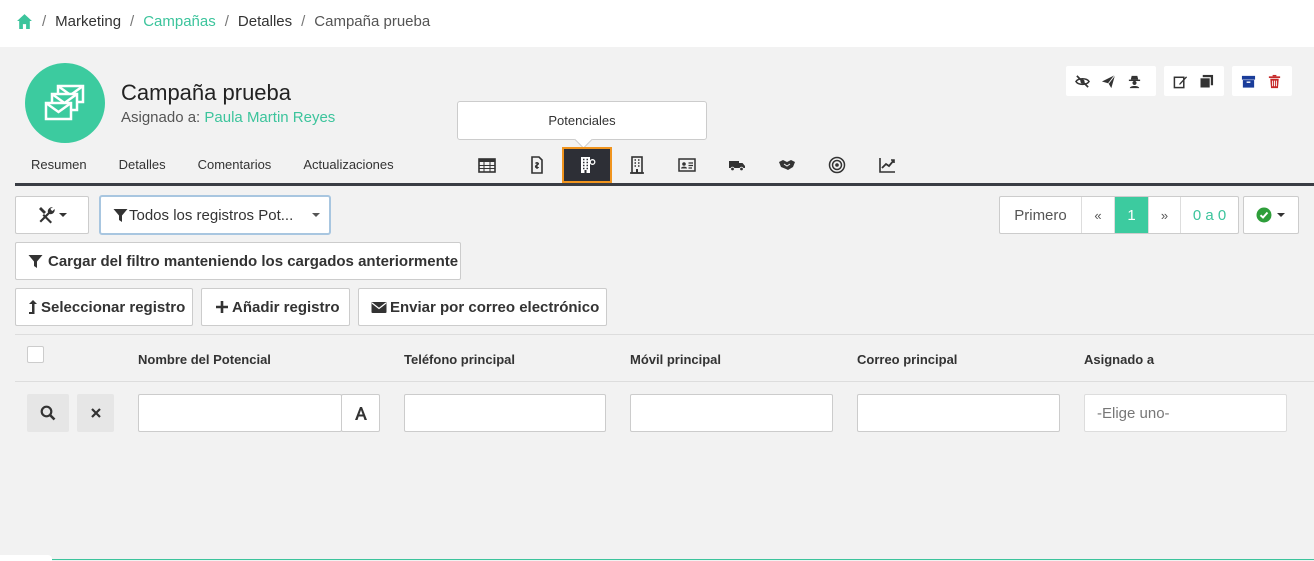 The image size is (1314, 561). I want to click on related-module-tabs, so click(687, 165).